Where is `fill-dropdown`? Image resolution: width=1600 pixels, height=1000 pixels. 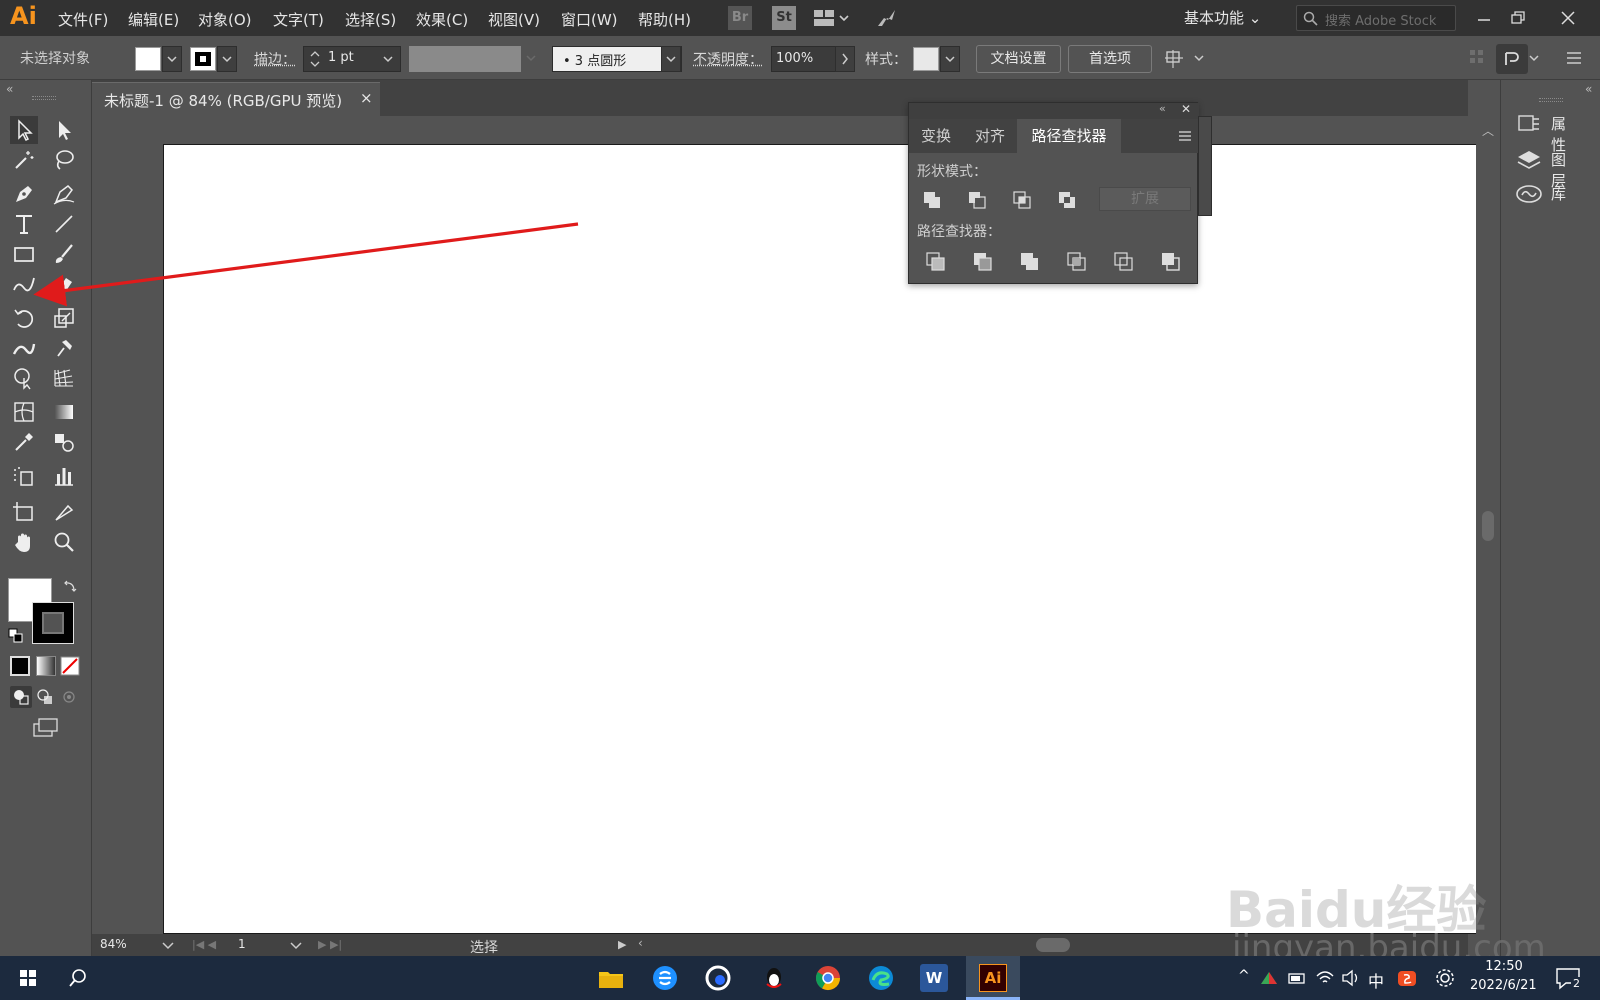 fill-dropdown is located at coordinates (172, 59).